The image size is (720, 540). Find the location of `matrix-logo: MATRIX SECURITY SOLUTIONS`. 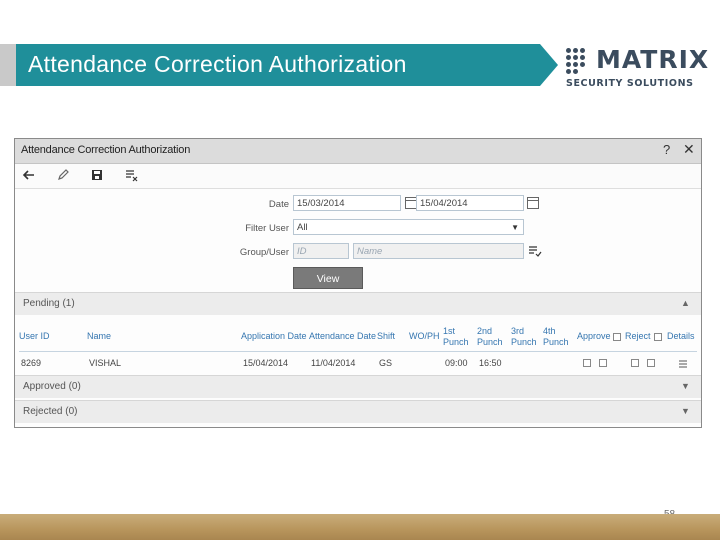

matrix-logo: MATRIX SECURITY SOLUTIONS is located at coordinates (637, 69).